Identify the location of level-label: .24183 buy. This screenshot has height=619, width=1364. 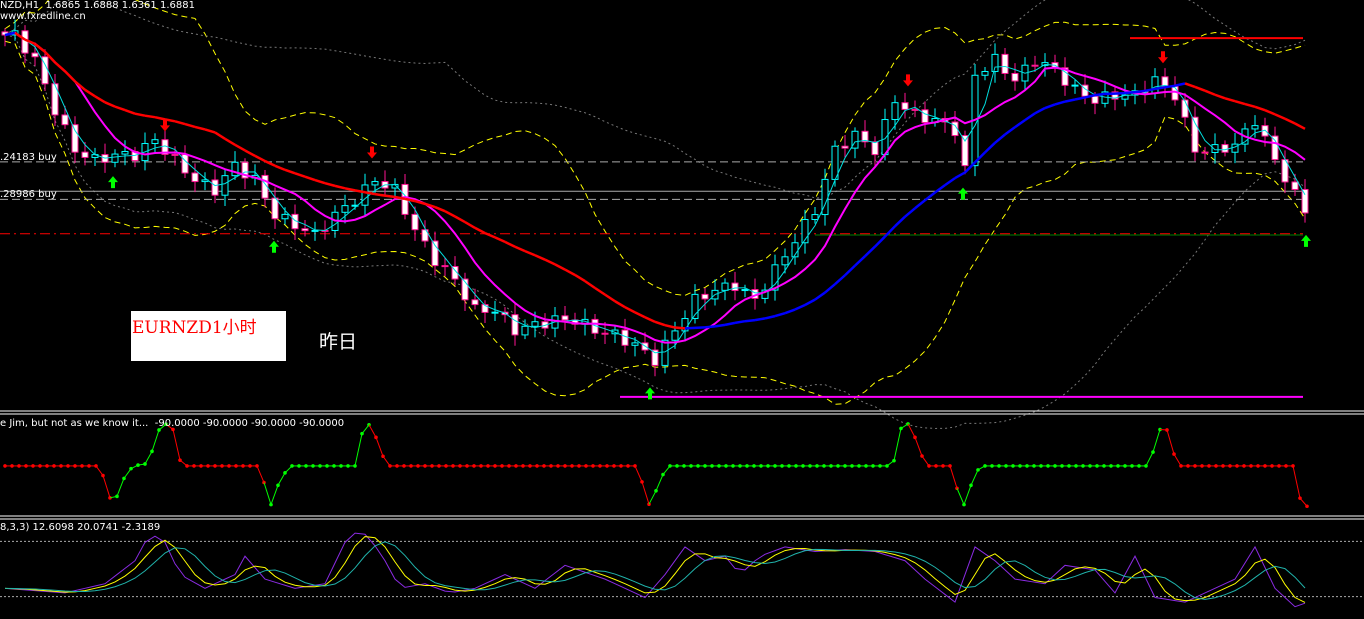
(28, 157).